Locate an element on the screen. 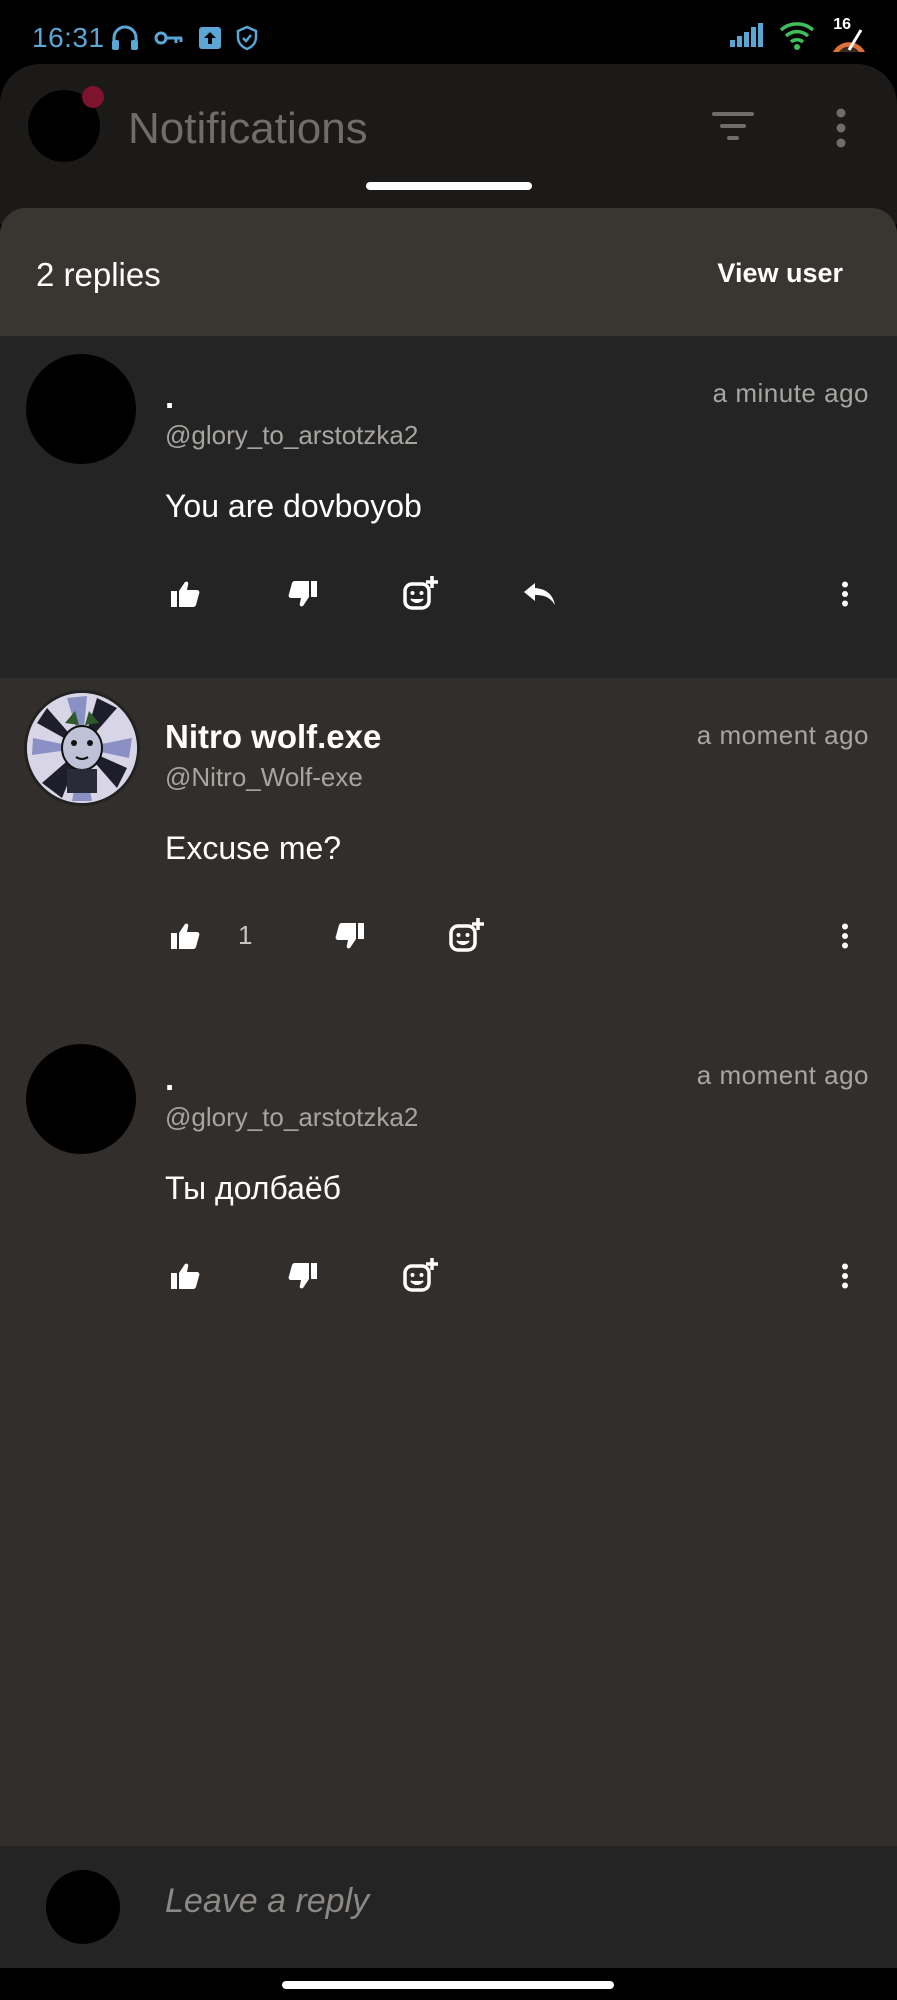  status-time: 16:31 is located at coordinates (68, 37).